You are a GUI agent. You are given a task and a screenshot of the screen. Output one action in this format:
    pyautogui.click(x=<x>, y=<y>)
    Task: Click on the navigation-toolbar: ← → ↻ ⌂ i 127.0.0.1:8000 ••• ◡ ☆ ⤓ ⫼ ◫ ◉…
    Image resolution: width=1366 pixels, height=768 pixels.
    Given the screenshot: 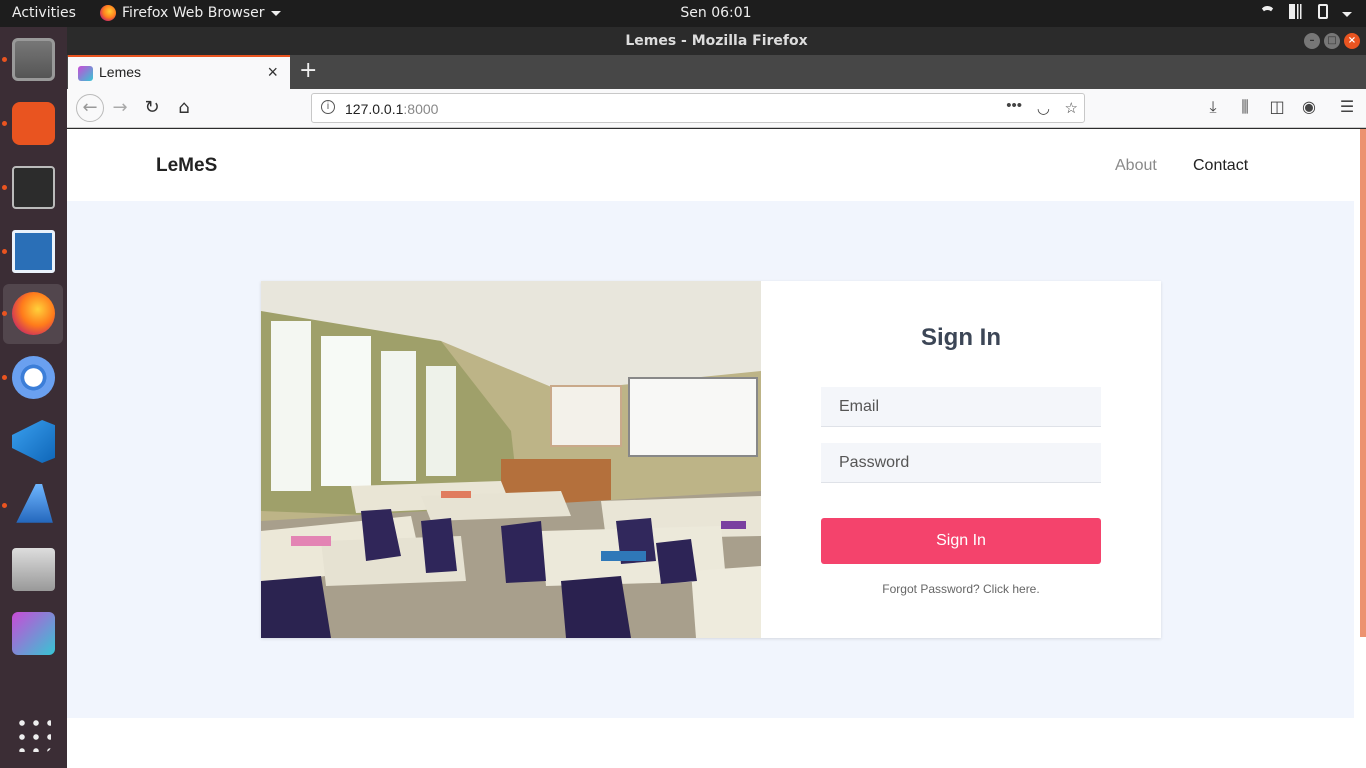 What is the action you would take?
    pyautogui.click(x=716, y=108)
    